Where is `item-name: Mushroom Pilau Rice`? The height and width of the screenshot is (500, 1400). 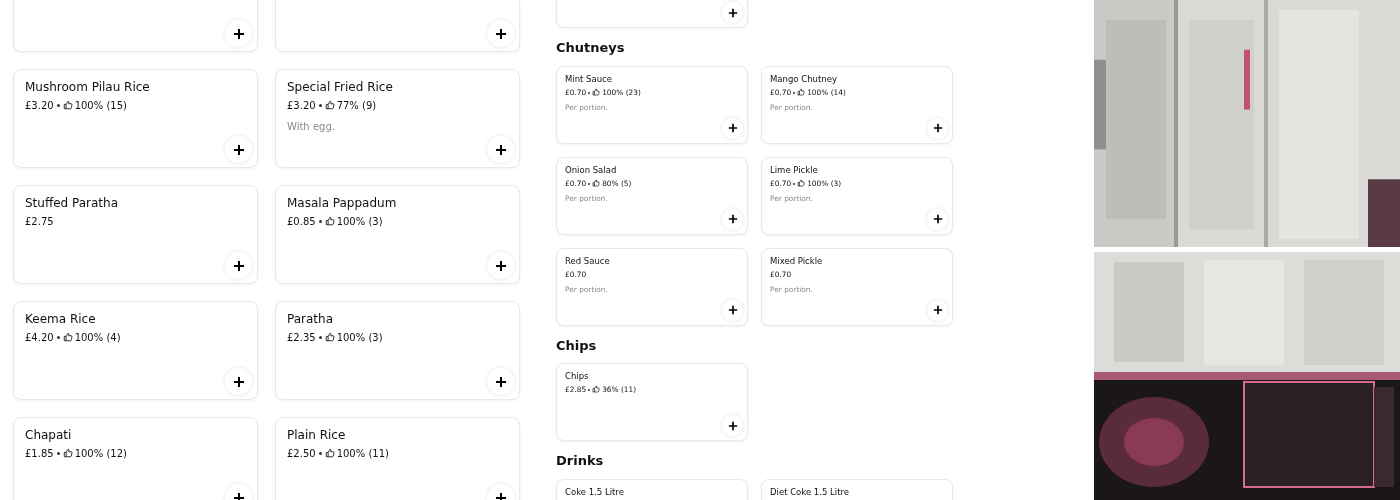
item-name: Mushroom Pilau Rice is located at coordinates (88, 88).